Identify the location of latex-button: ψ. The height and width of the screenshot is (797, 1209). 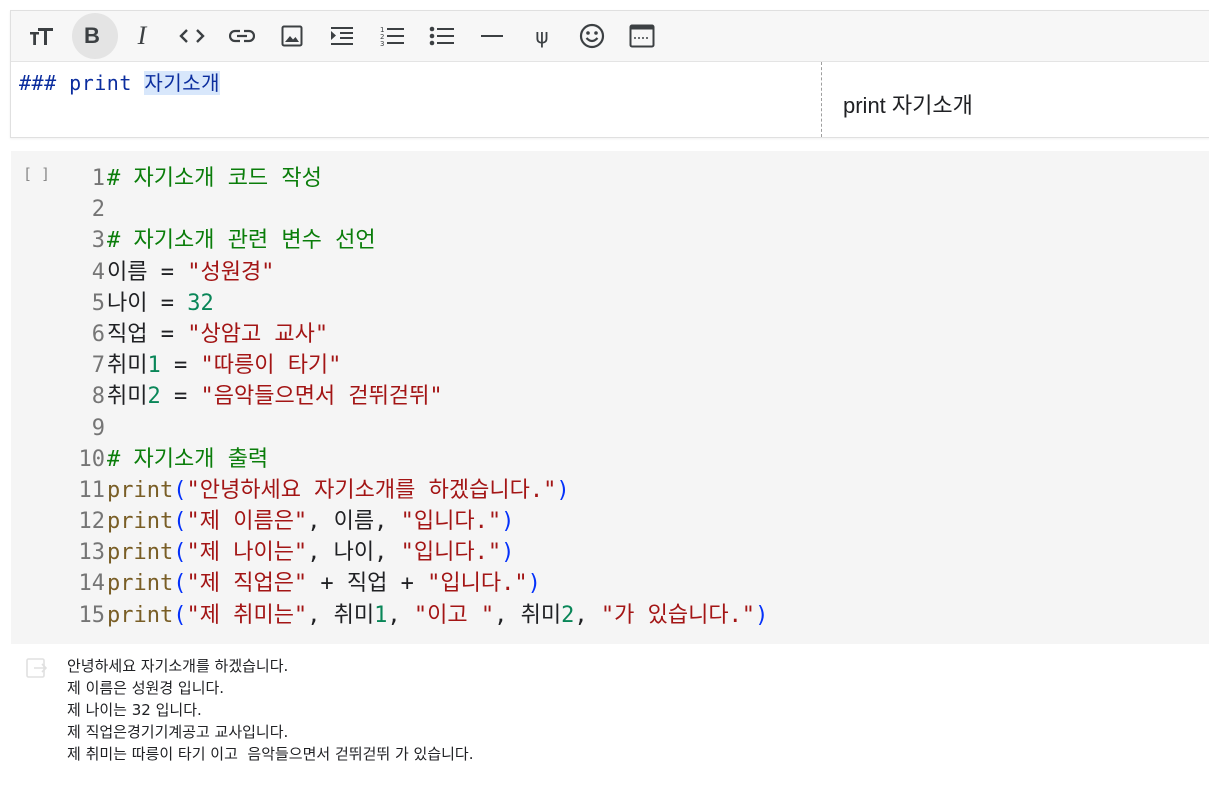
(542, 36).